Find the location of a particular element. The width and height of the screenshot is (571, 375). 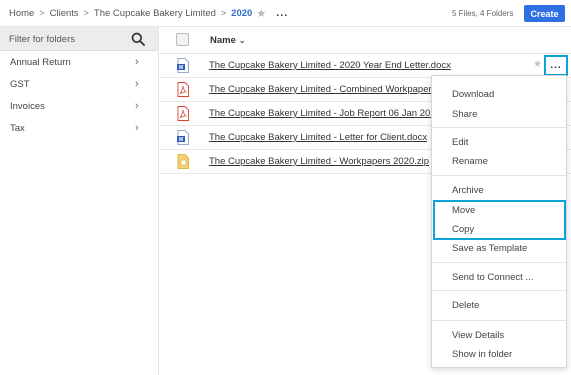

chevron-down-icon: ⌄ is located at coordinates (242, 40).